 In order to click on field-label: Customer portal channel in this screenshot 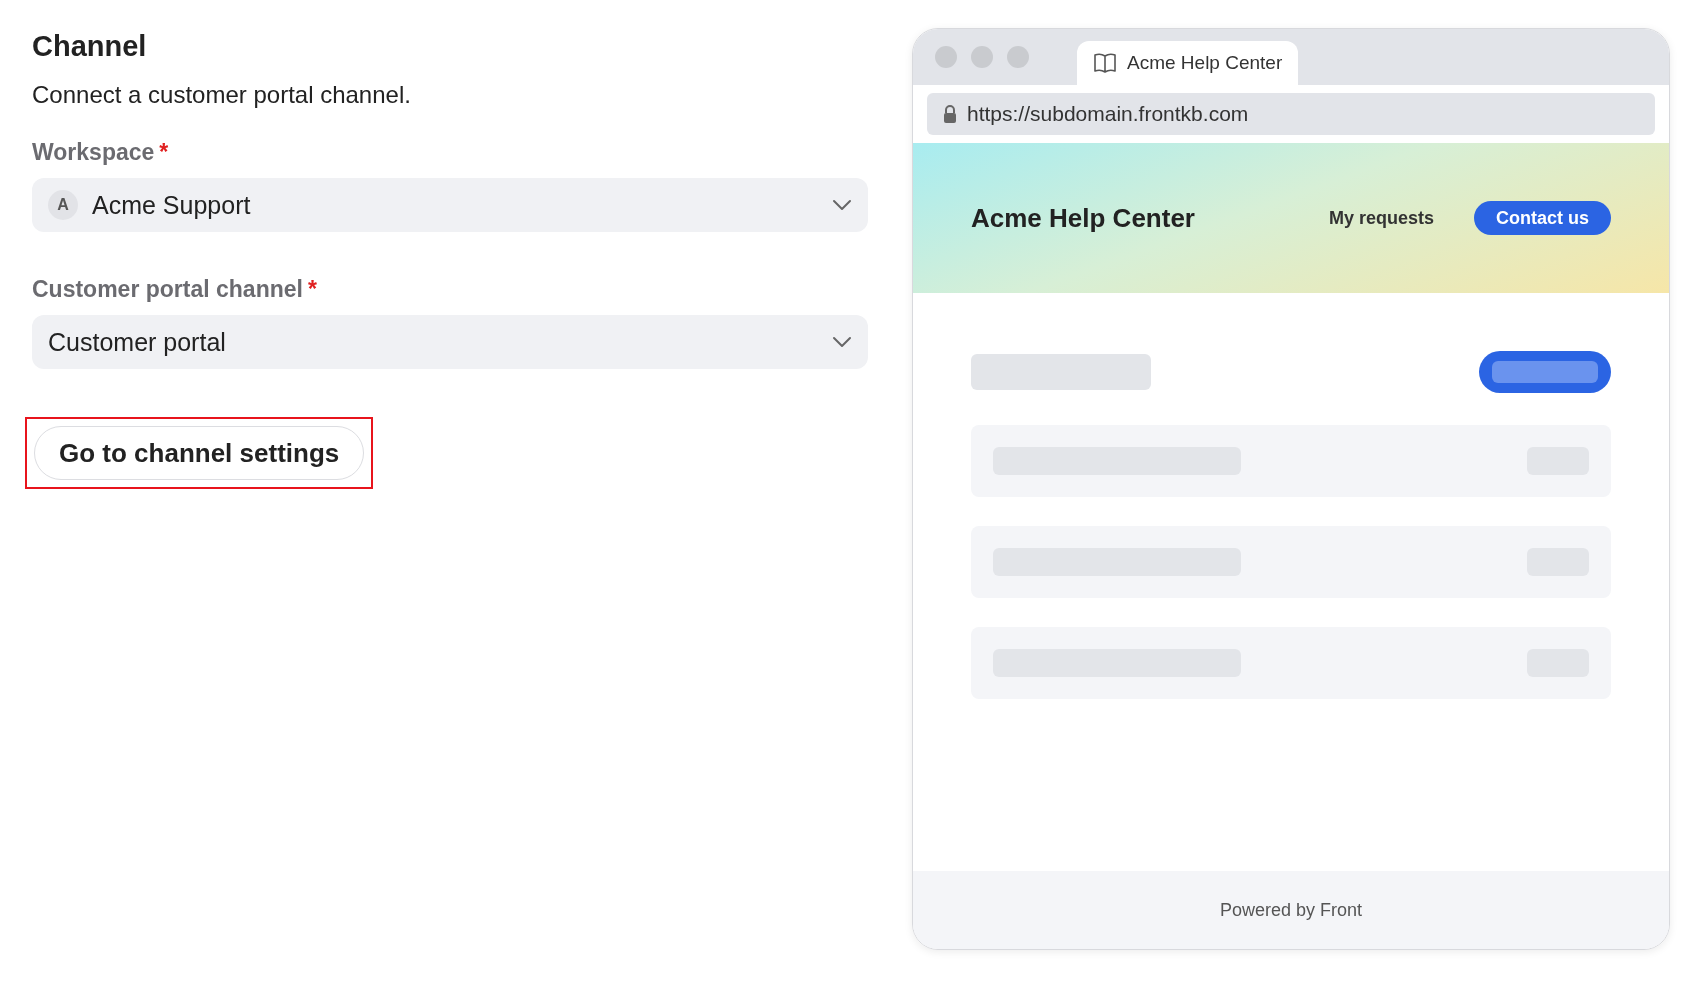, I will do `click(167, 289)`.